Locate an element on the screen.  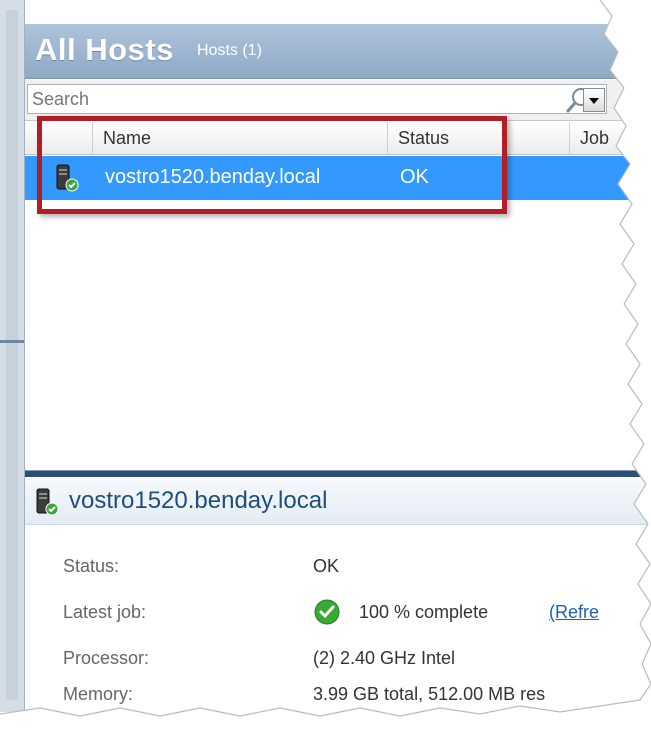
detail-label: Status: is located at coordinates (91, 566).